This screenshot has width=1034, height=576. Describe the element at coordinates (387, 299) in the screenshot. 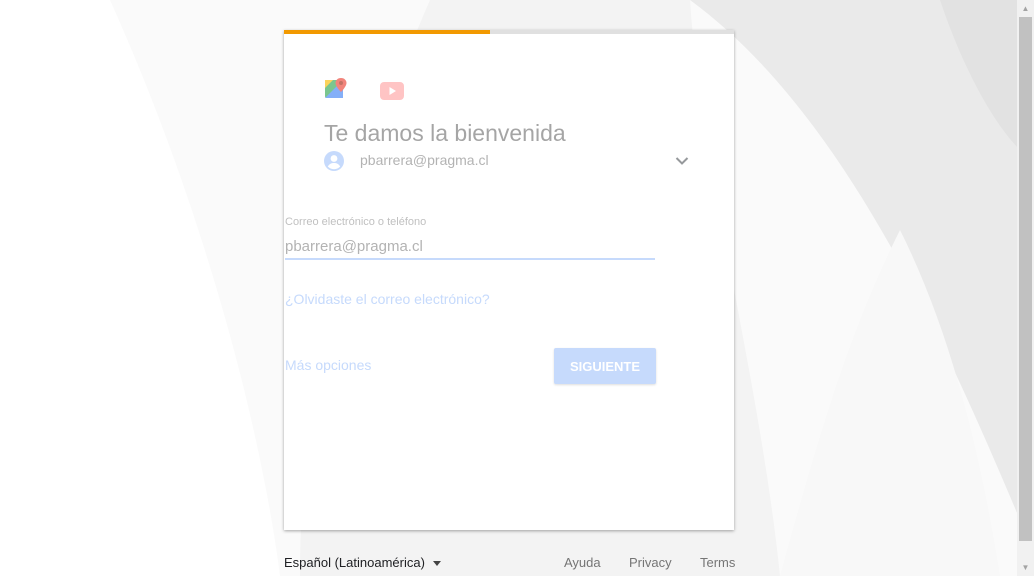

I see `forgot-email-link: ¿Olvidaste el correo electrónico?` at that location.